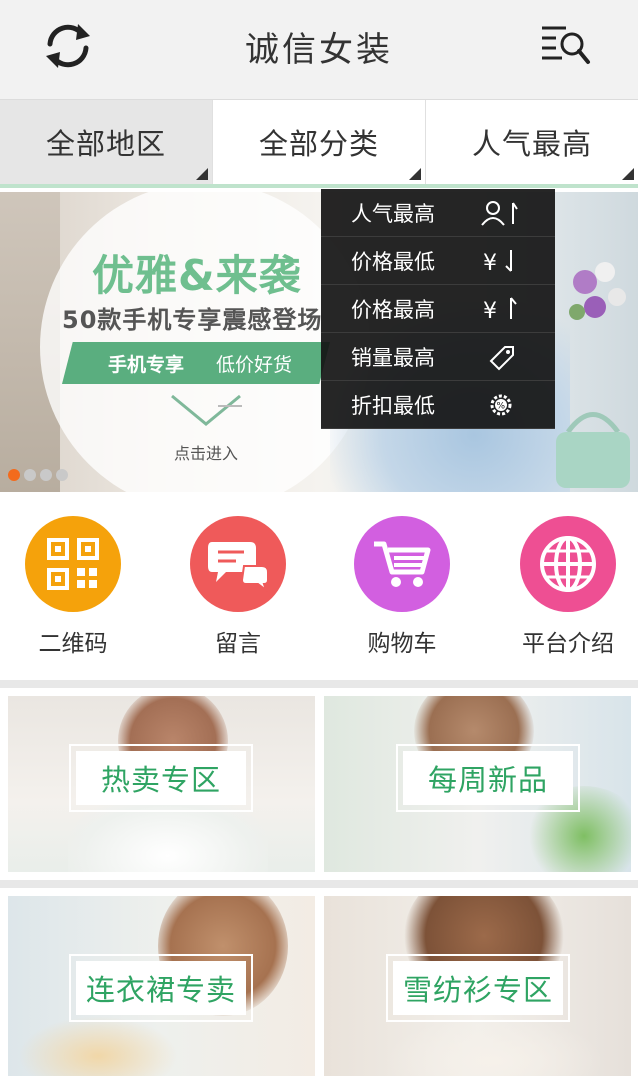  What do you see at coordinates (238, 564) in the screenshot?
I see `chat-icon` at bounding box center [238, 564].